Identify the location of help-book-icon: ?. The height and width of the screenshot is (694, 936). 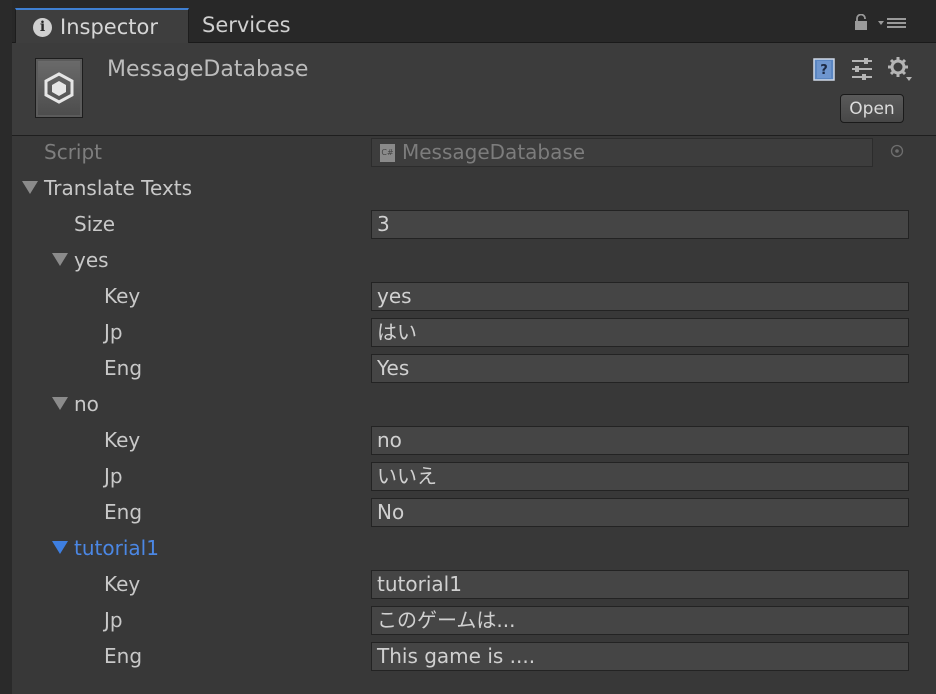
(824, 69).